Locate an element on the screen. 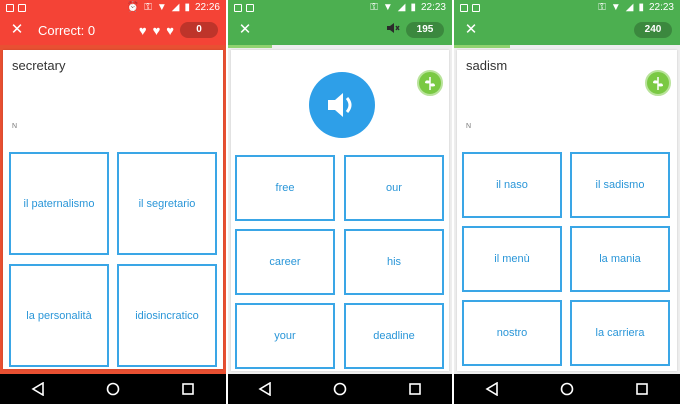  question-word: secretary is located at coordinates (39, 65).